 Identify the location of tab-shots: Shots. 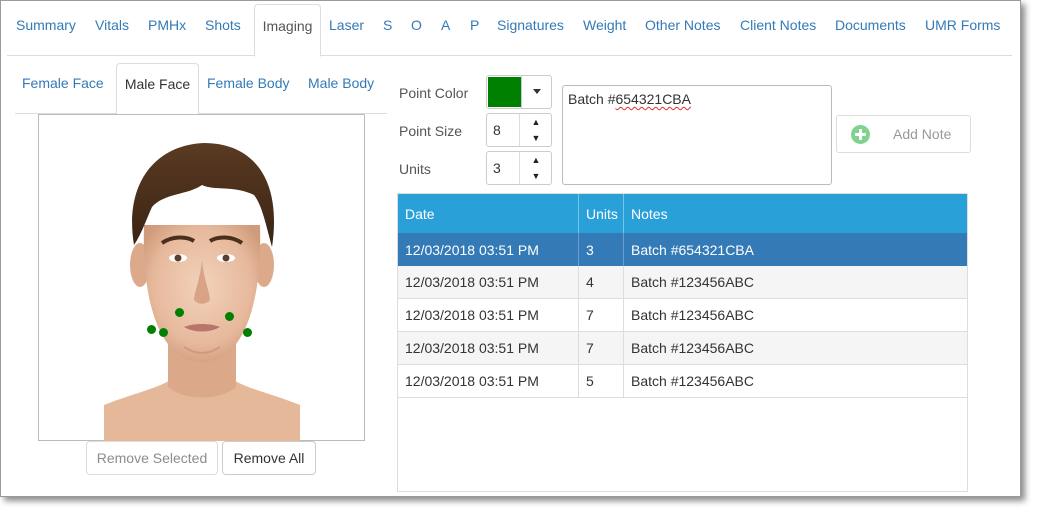
(223, 30).